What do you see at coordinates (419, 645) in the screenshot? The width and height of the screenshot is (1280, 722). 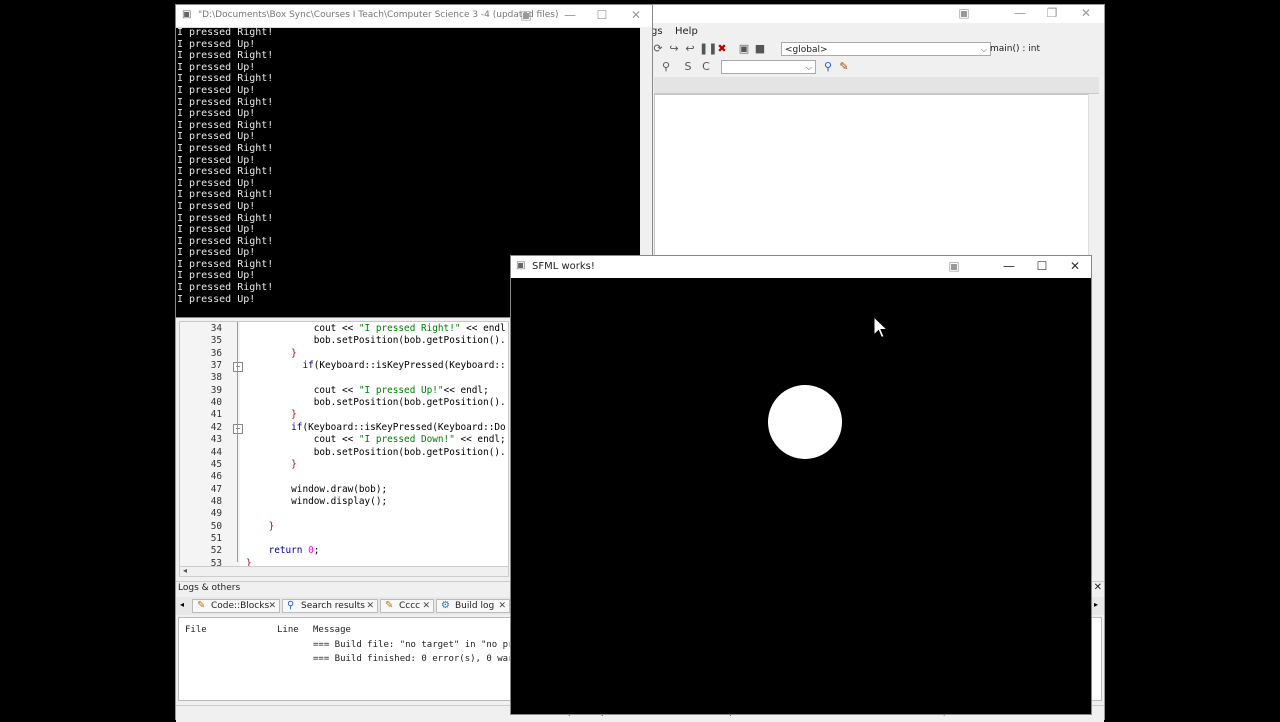 I see `log-message: === Build file: "no target" in "no proj` at bounding box center [419, 645].